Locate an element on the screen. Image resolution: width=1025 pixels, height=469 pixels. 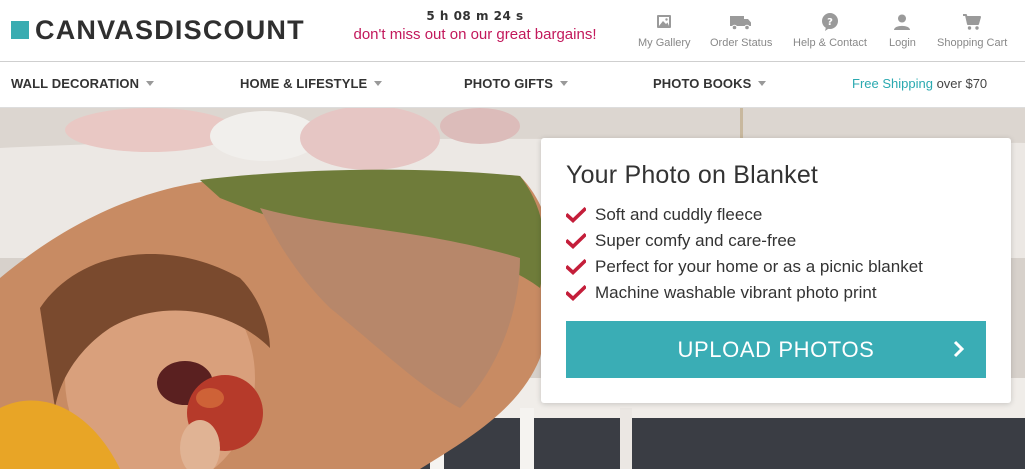
order-status-link: Order Status is located at coordinates (741, 30).